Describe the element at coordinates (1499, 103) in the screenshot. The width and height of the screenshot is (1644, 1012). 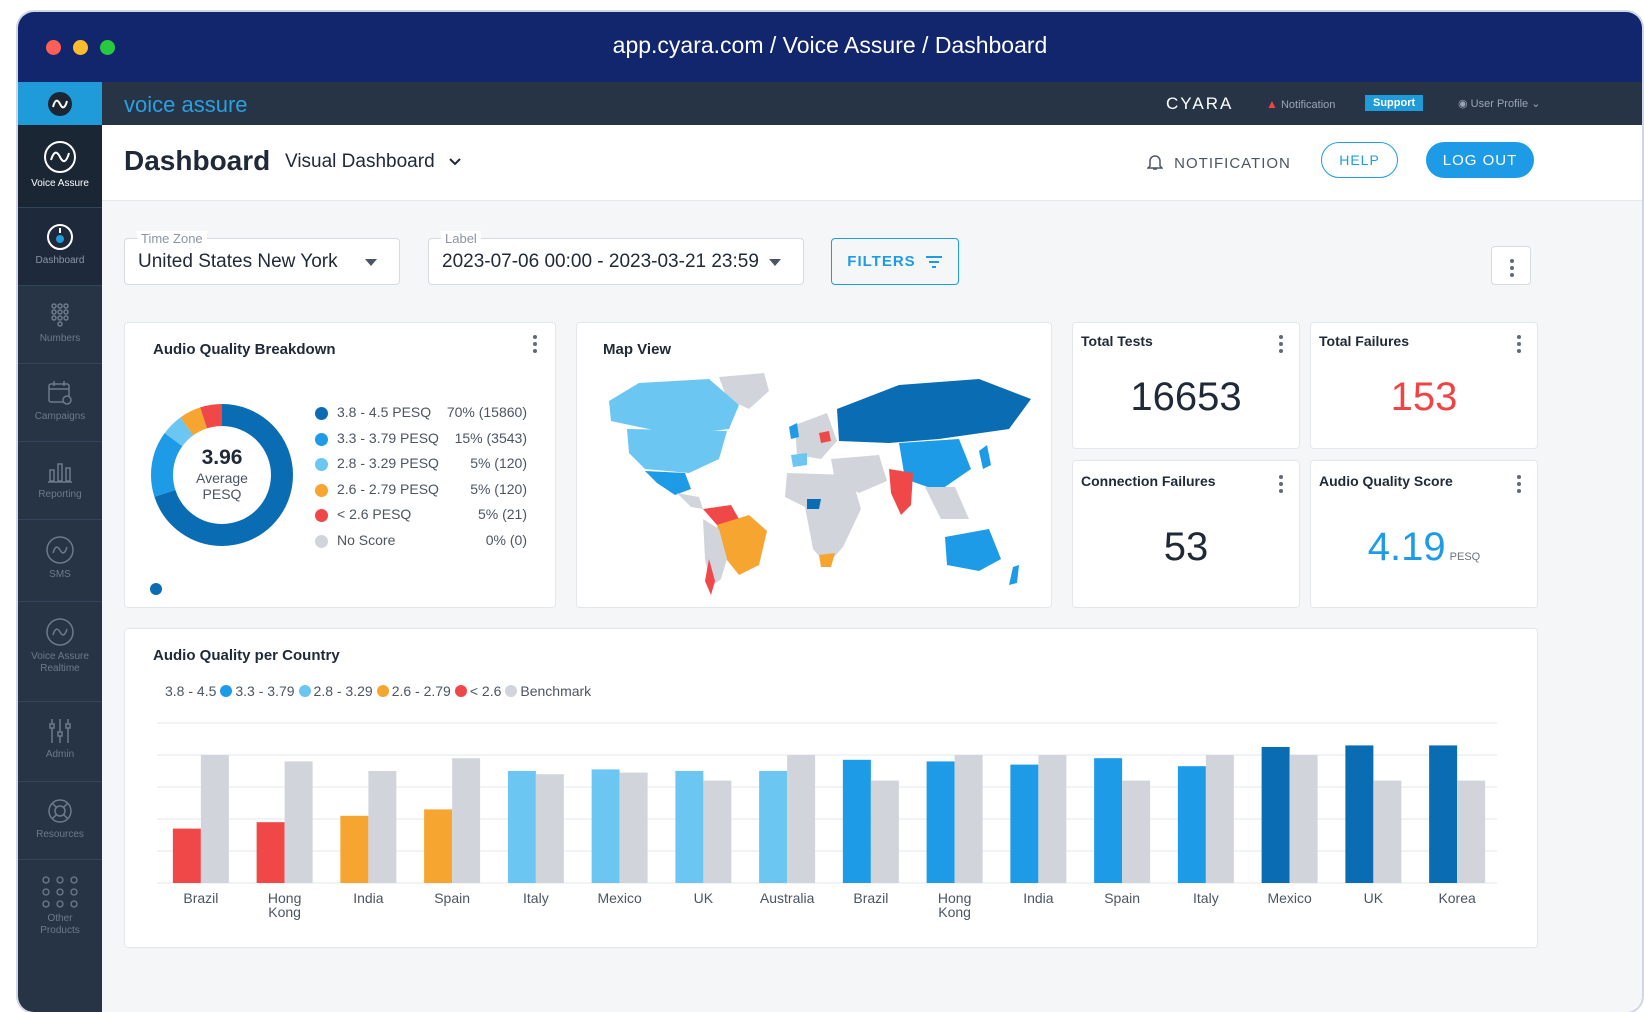
I see `user-profile-menu: ◉ User Profile ⌄` at that location.